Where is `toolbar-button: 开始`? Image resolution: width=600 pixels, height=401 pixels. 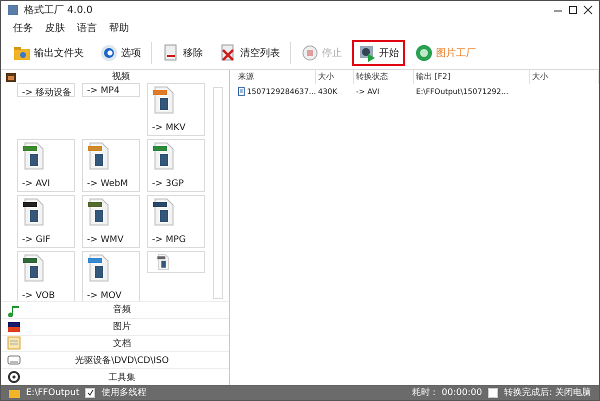
toolbar-button: 开始 is located at coordinates (378, 53).